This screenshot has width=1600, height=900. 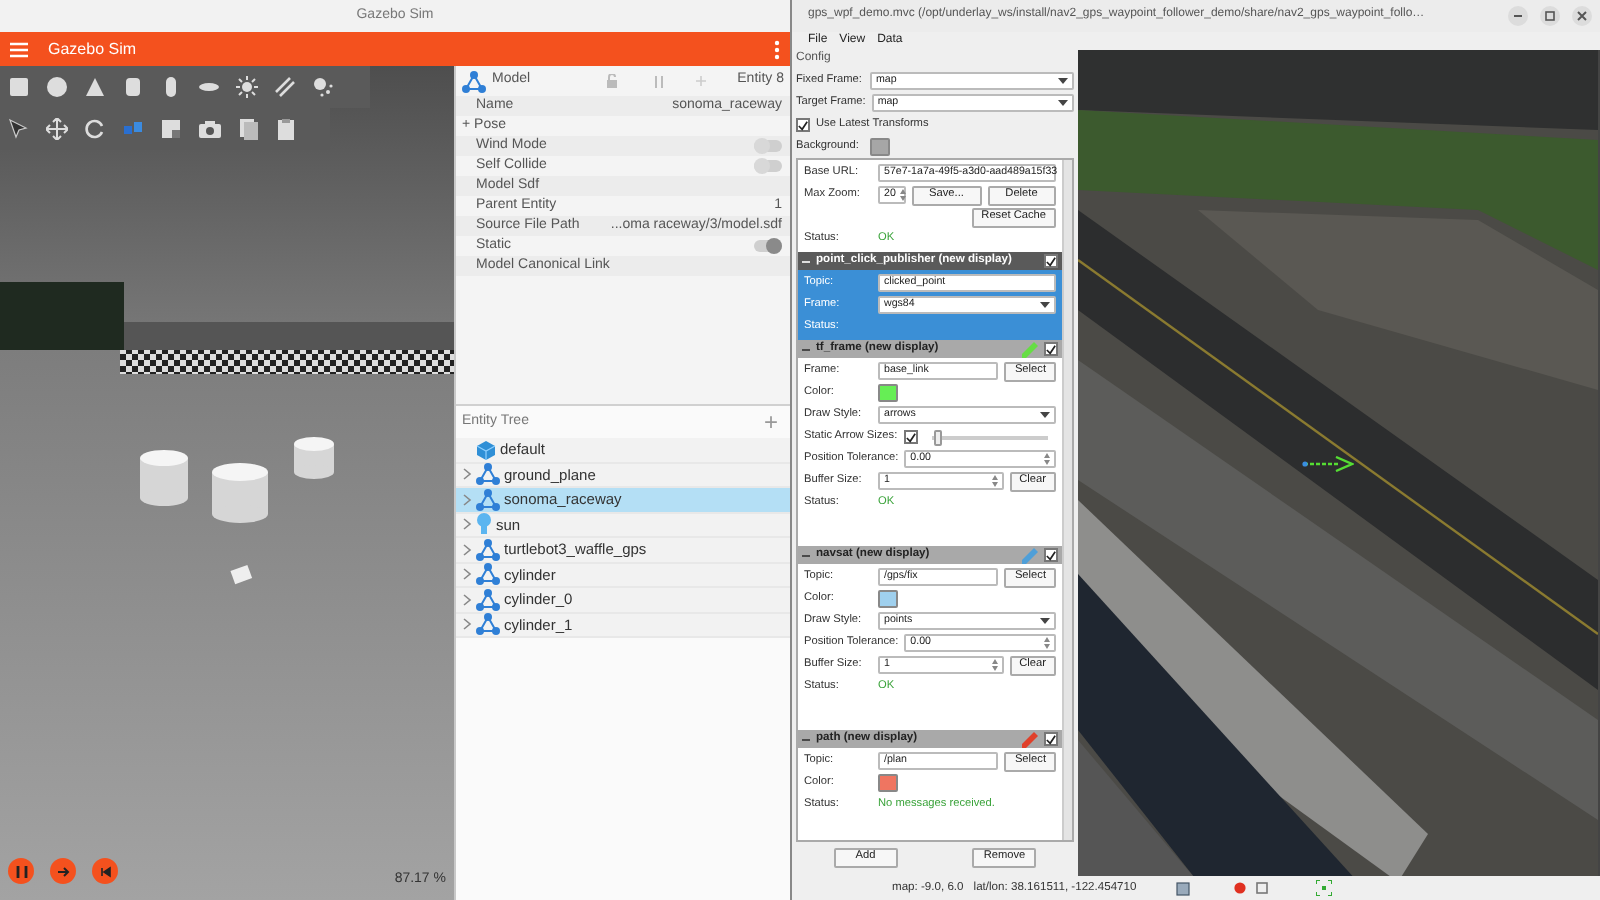 I want to click on slider-thumb, so click(x=937, y=437).